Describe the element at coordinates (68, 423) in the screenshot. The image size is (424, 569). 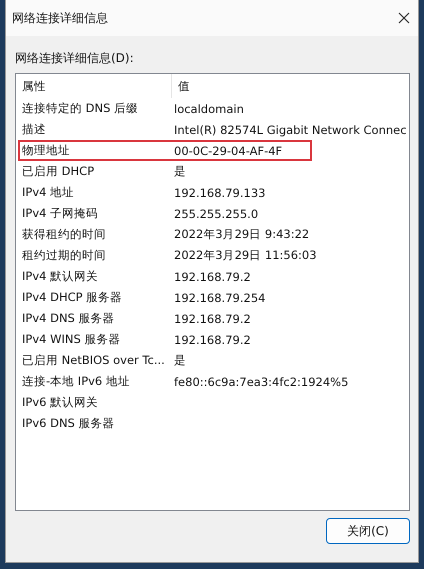
I see `property-cell-text: IPv6 DNS 服务器` at that location.